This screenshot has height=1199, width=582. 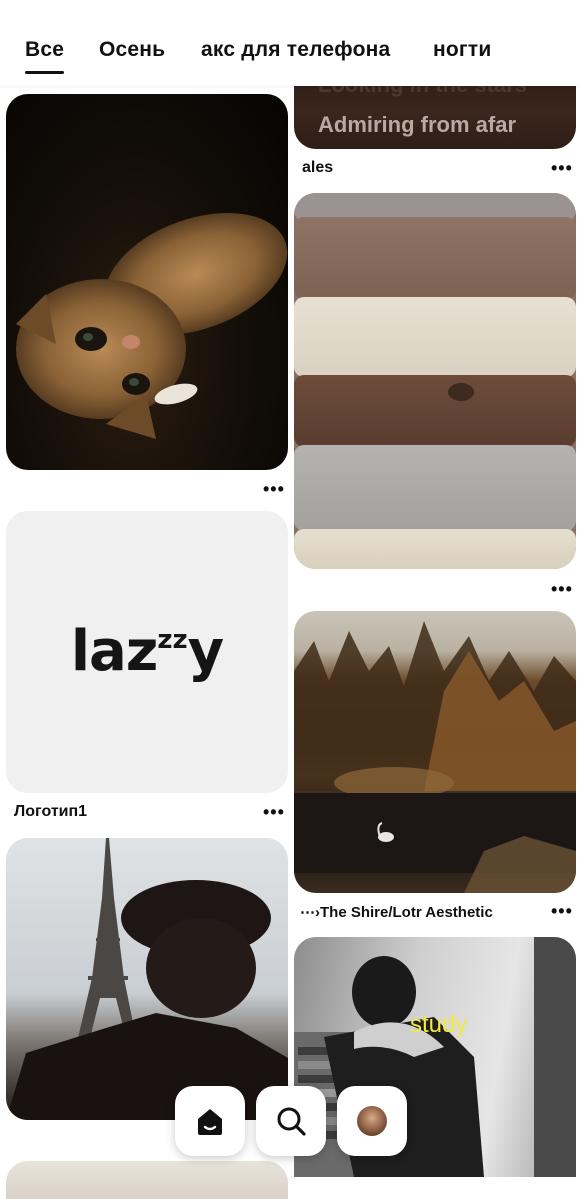 I want to click on pin-forest-caption: ⋯›The Shire/Lotr Aesthetic, so click(x=396, y=912).